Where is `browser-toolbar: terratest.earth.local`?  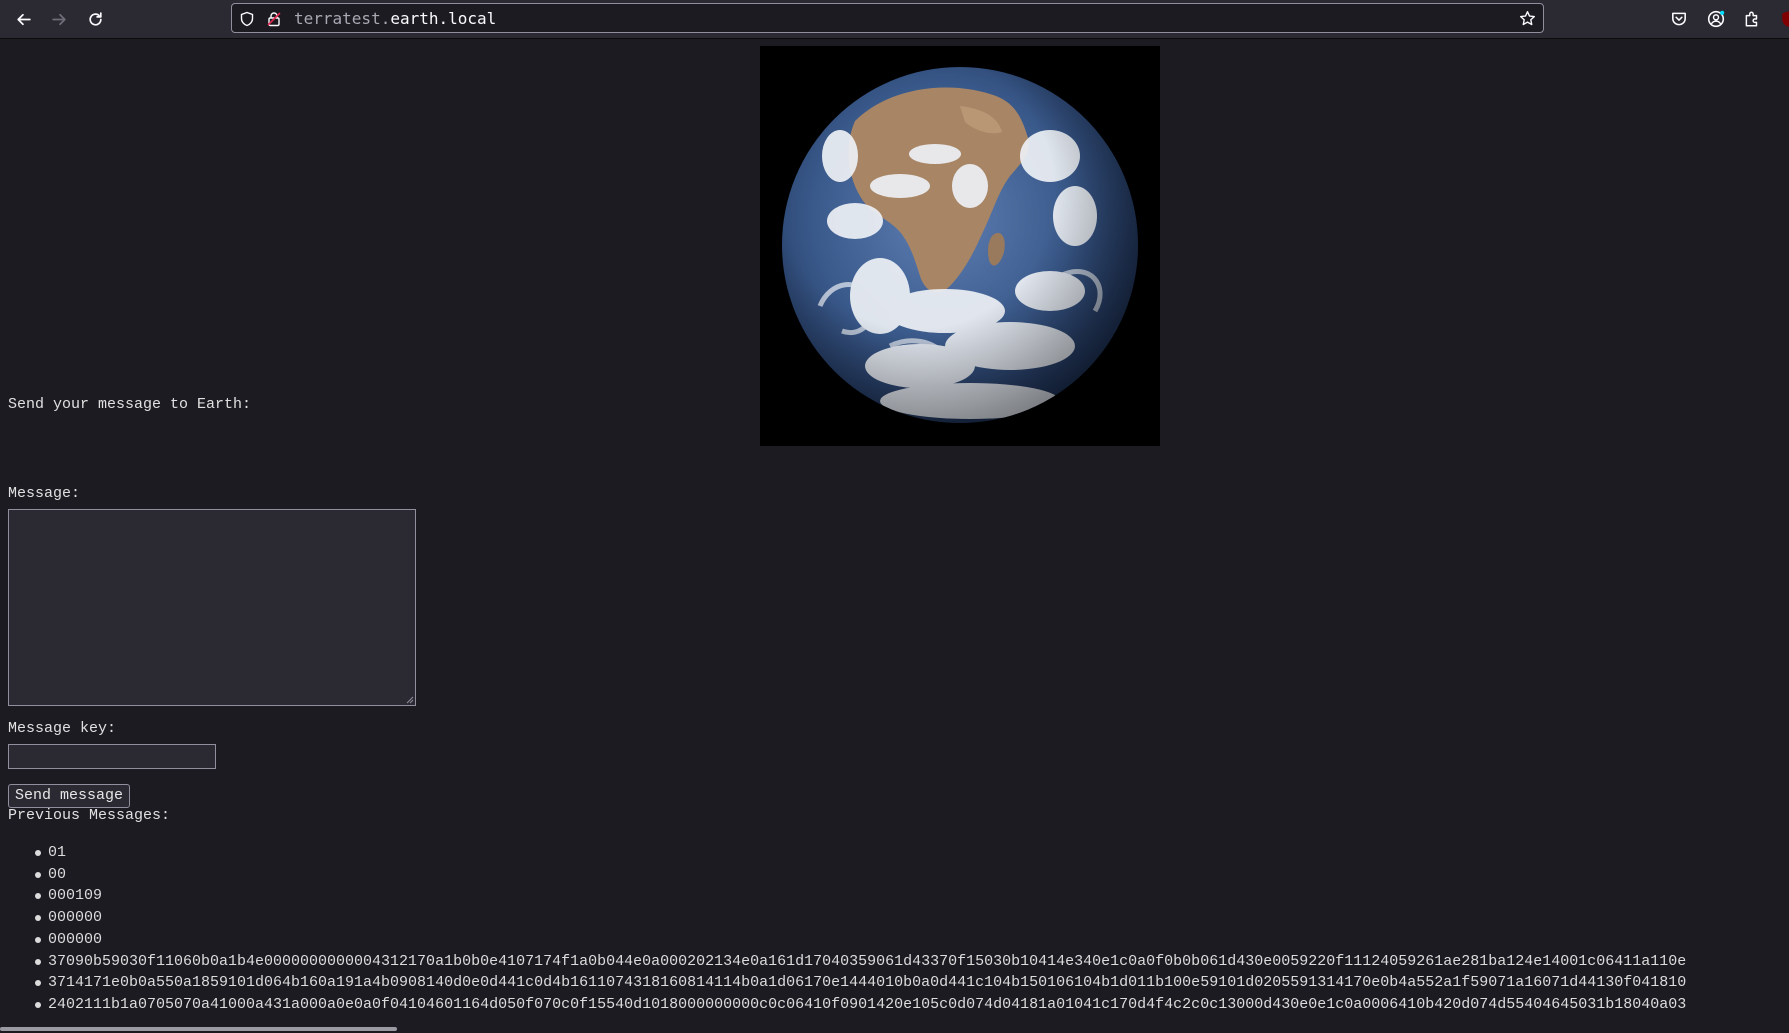 browser-toolbar: terratest.earth.local is located at coordinates (894, 19).